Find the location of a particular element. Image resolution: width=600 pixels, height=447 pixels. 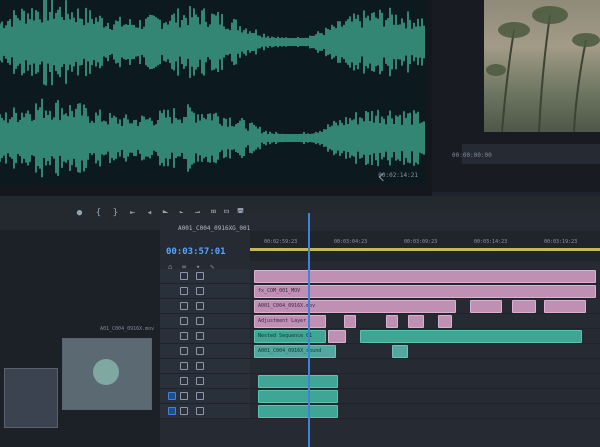

clip-label: A001_C004_0916X.mov is located at coordinates (287, 306).